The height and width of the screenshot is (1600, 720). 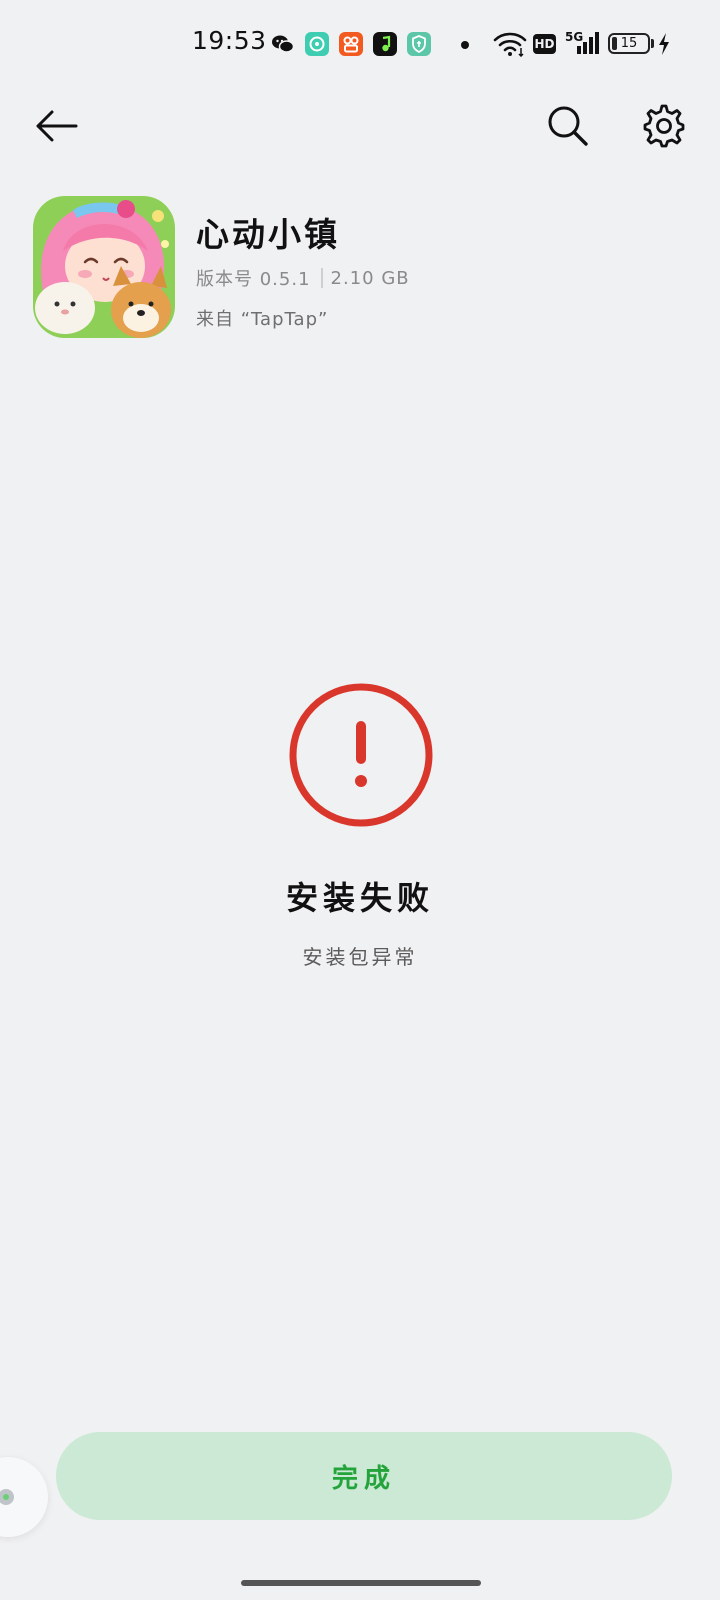 What do you see at coordinates (24, 1497) in the screenshot?
I see `floating-assistant-ball` at bounding box center [24, 1497].